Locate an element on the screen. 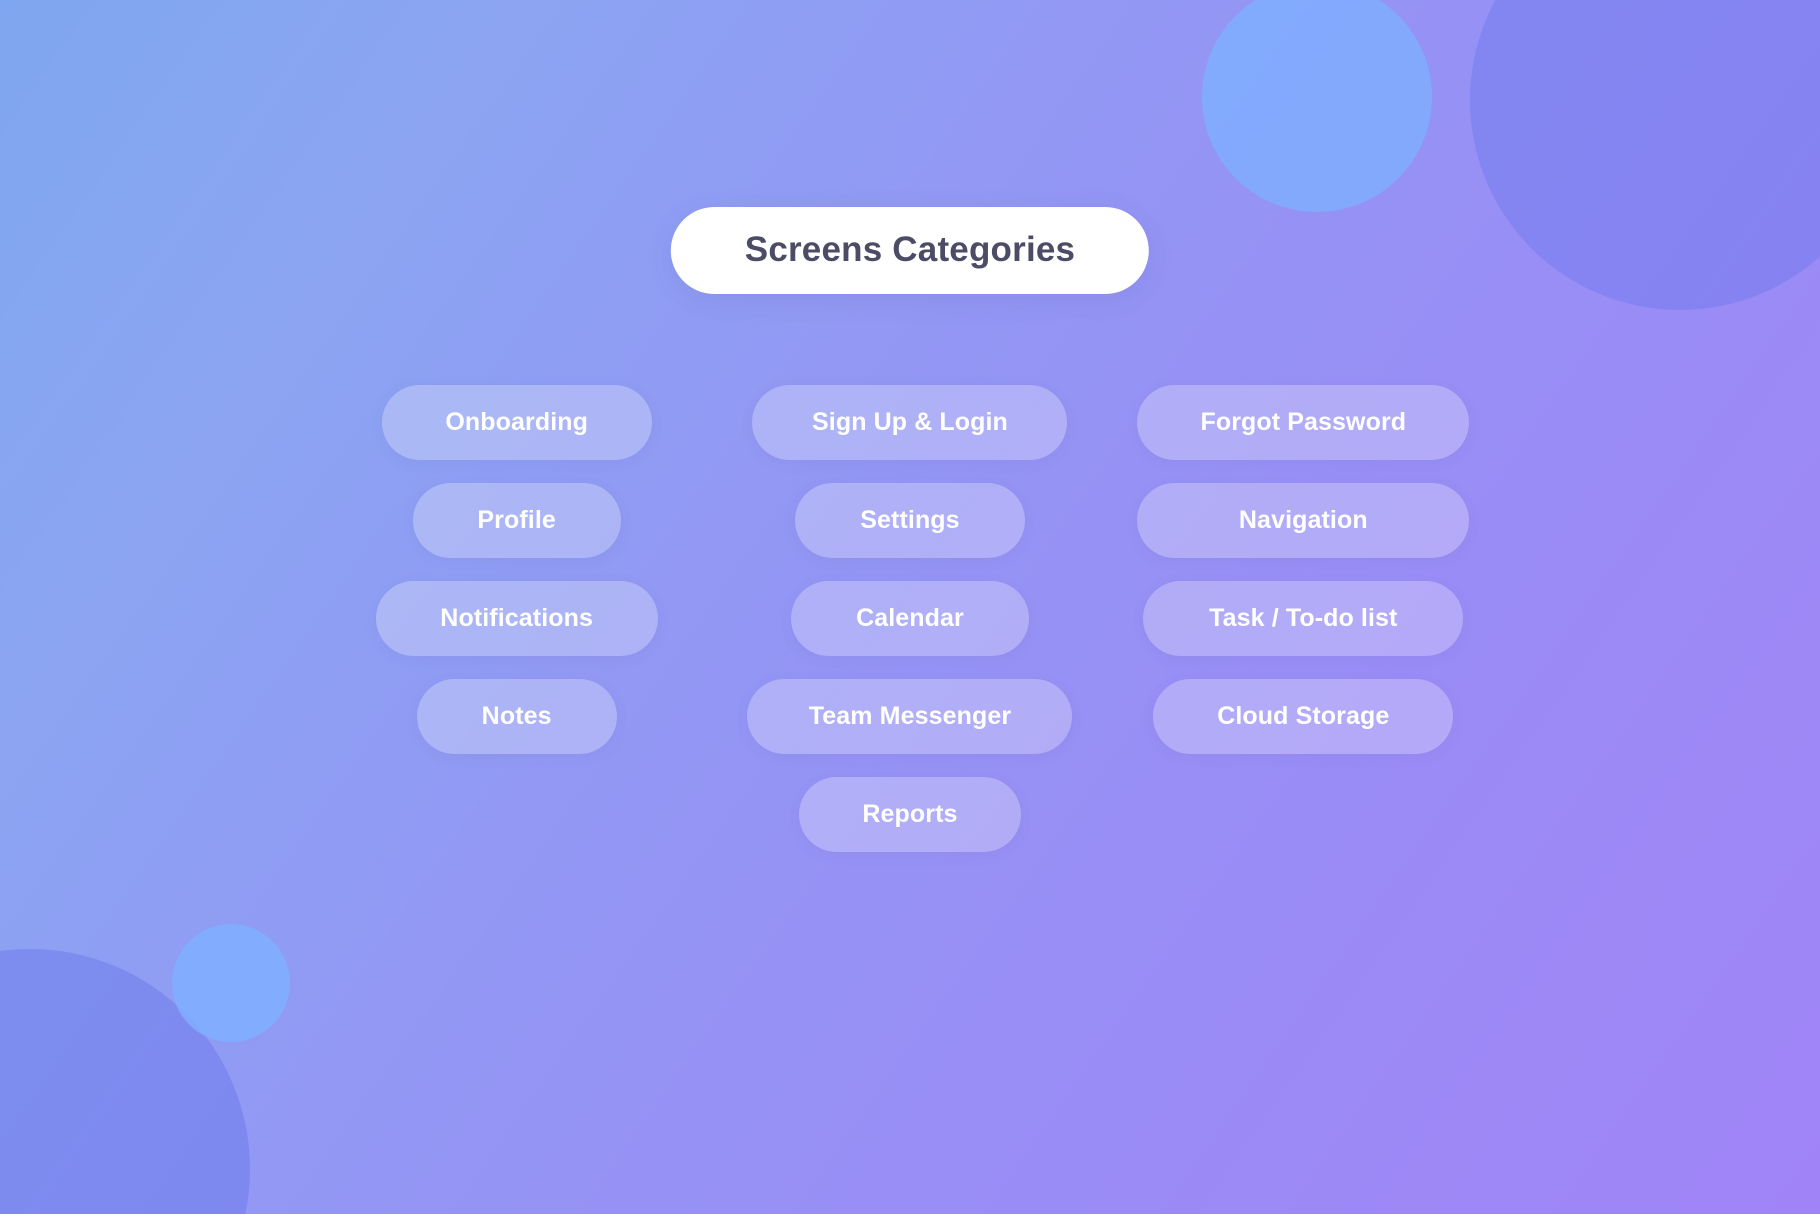 The width and height of the screenshot is (1820, 1214). category-cell: Reports is located at coordinates (909, 814).